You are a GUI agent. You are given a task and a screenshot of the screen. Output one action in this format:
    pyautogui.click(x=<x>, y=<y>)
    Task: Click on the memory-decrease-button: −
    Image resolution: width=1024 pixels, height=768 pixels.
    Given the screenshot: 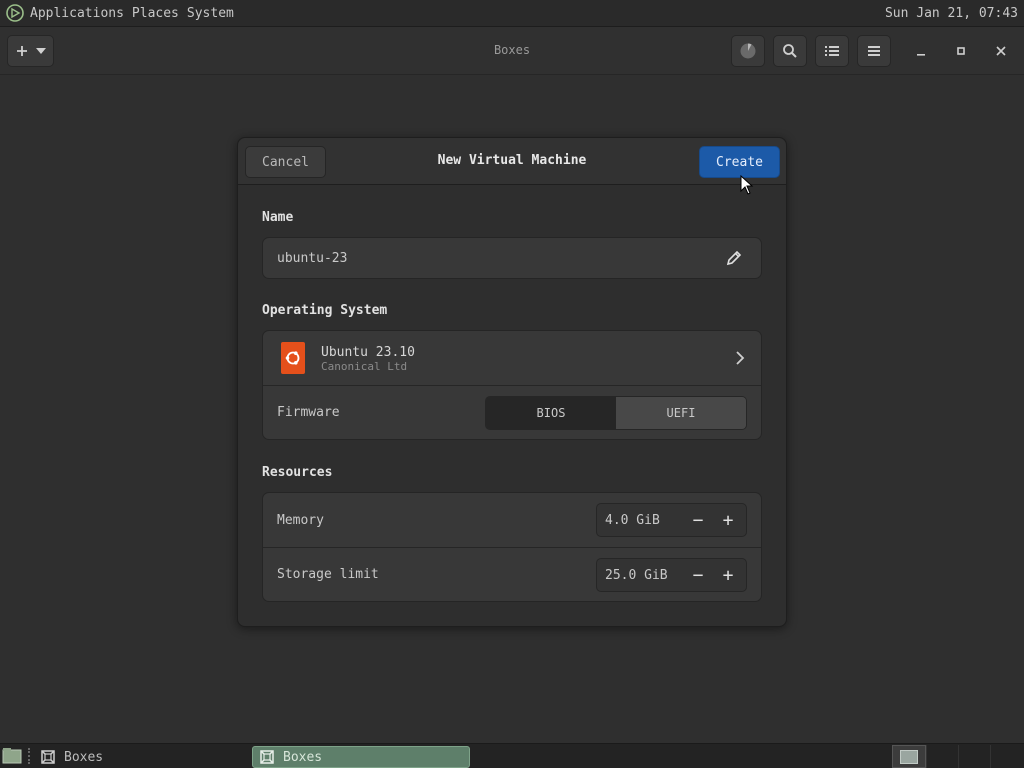 What is the action you would take?
    pyautogui.click(x=698, y=520)
    